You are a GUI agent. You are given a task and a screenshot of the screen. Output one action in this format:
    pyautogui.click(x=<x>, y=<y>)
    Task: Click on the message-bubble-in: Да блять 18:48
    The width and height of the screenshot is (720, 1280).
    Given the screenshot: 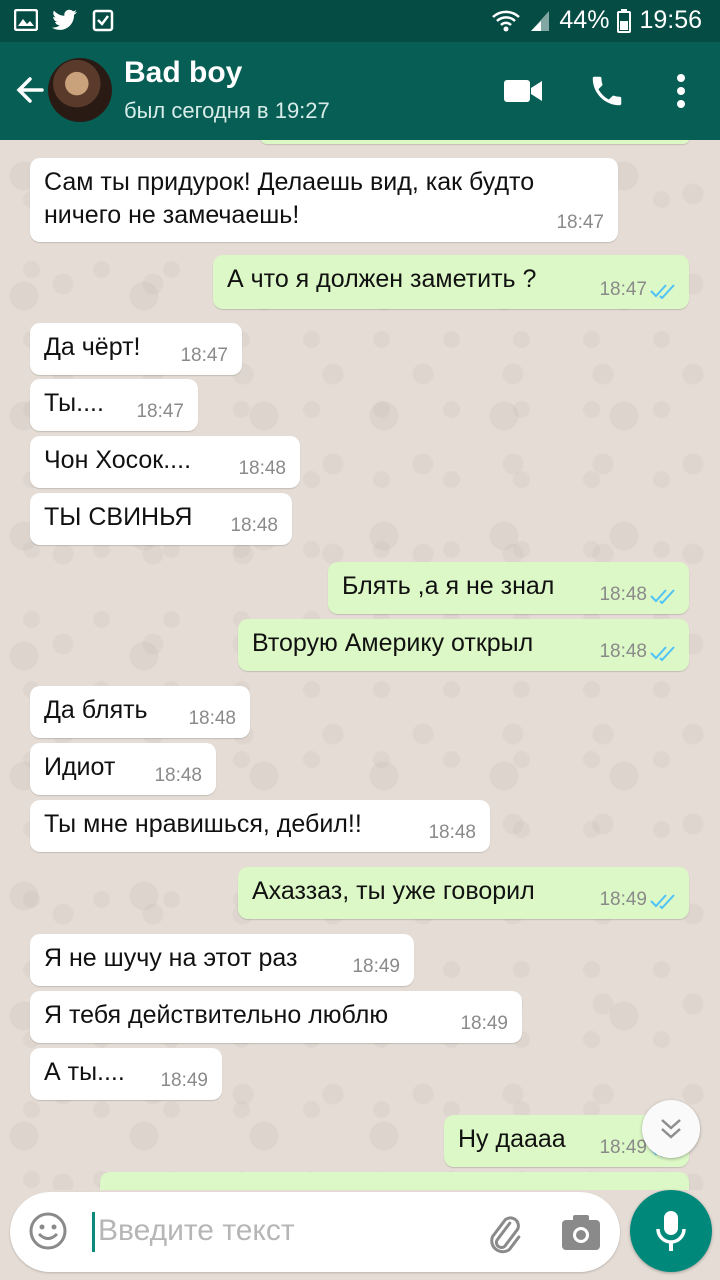 What is the action you would take?
    pyautogui.click(x=140, y=712)
    